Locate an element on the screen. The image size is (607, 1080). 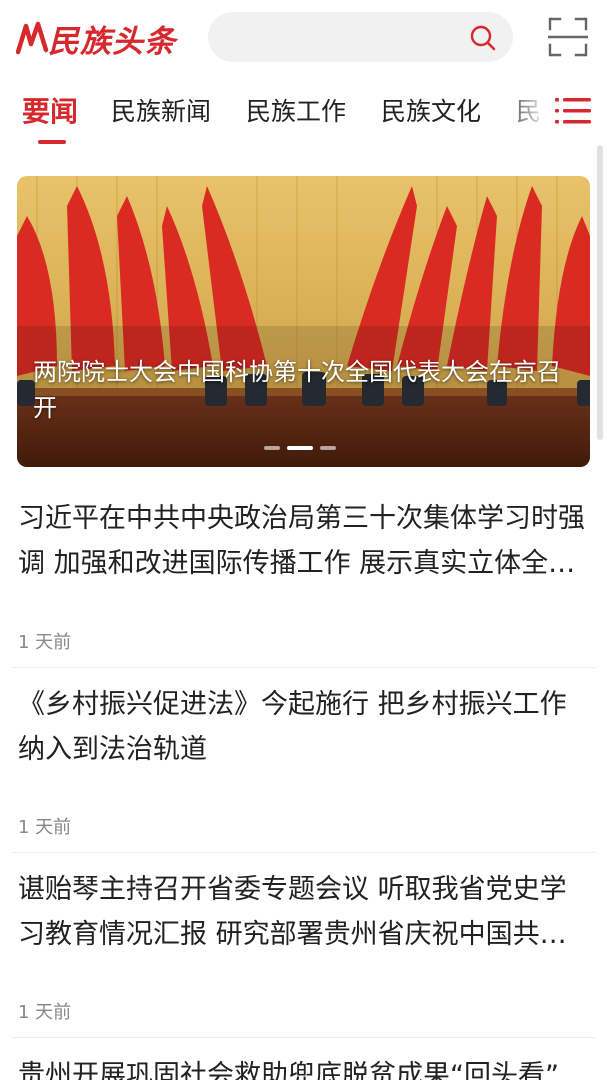
banner-title: 两院院士大会中国科协第十次全国代表大会在京召开 is located at coordinates (297, 390).